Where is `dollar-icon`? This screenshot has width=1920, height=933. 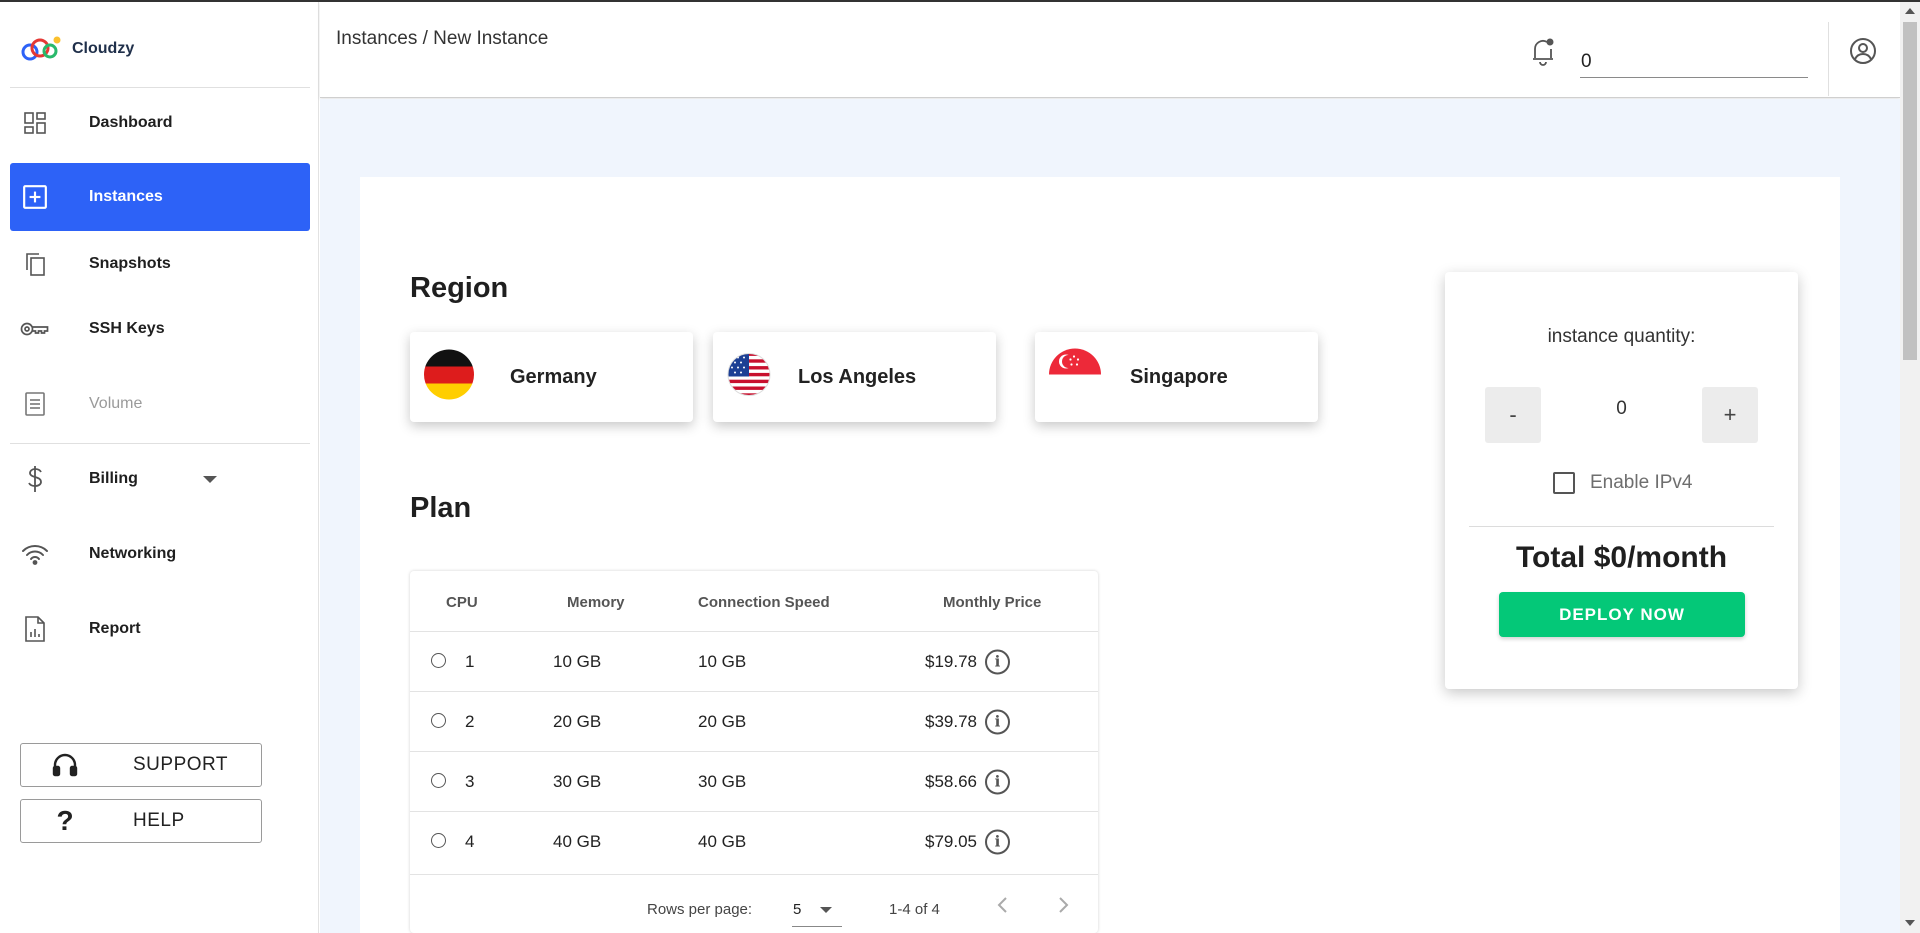
dollar-icon is located at coordinates (35, 479).